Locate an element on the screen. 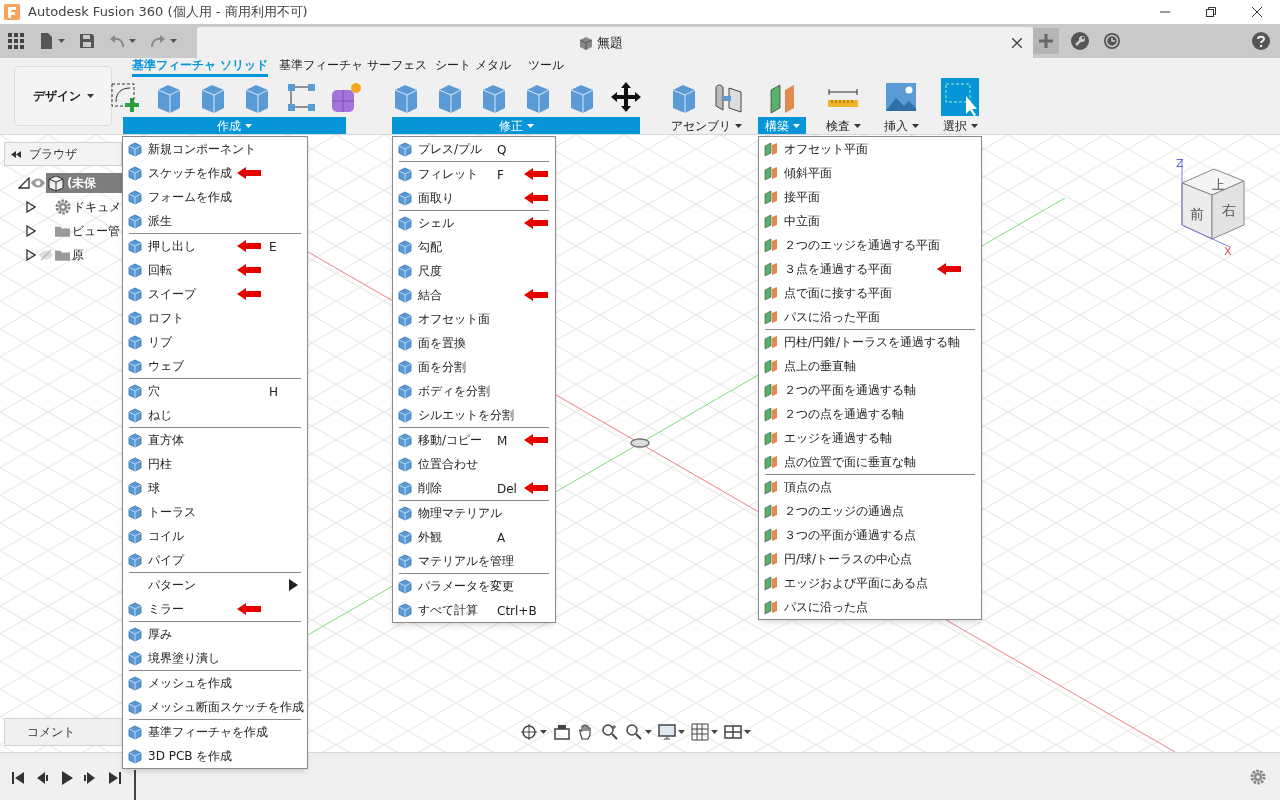  tool-button is located at coordinates (626, 97).